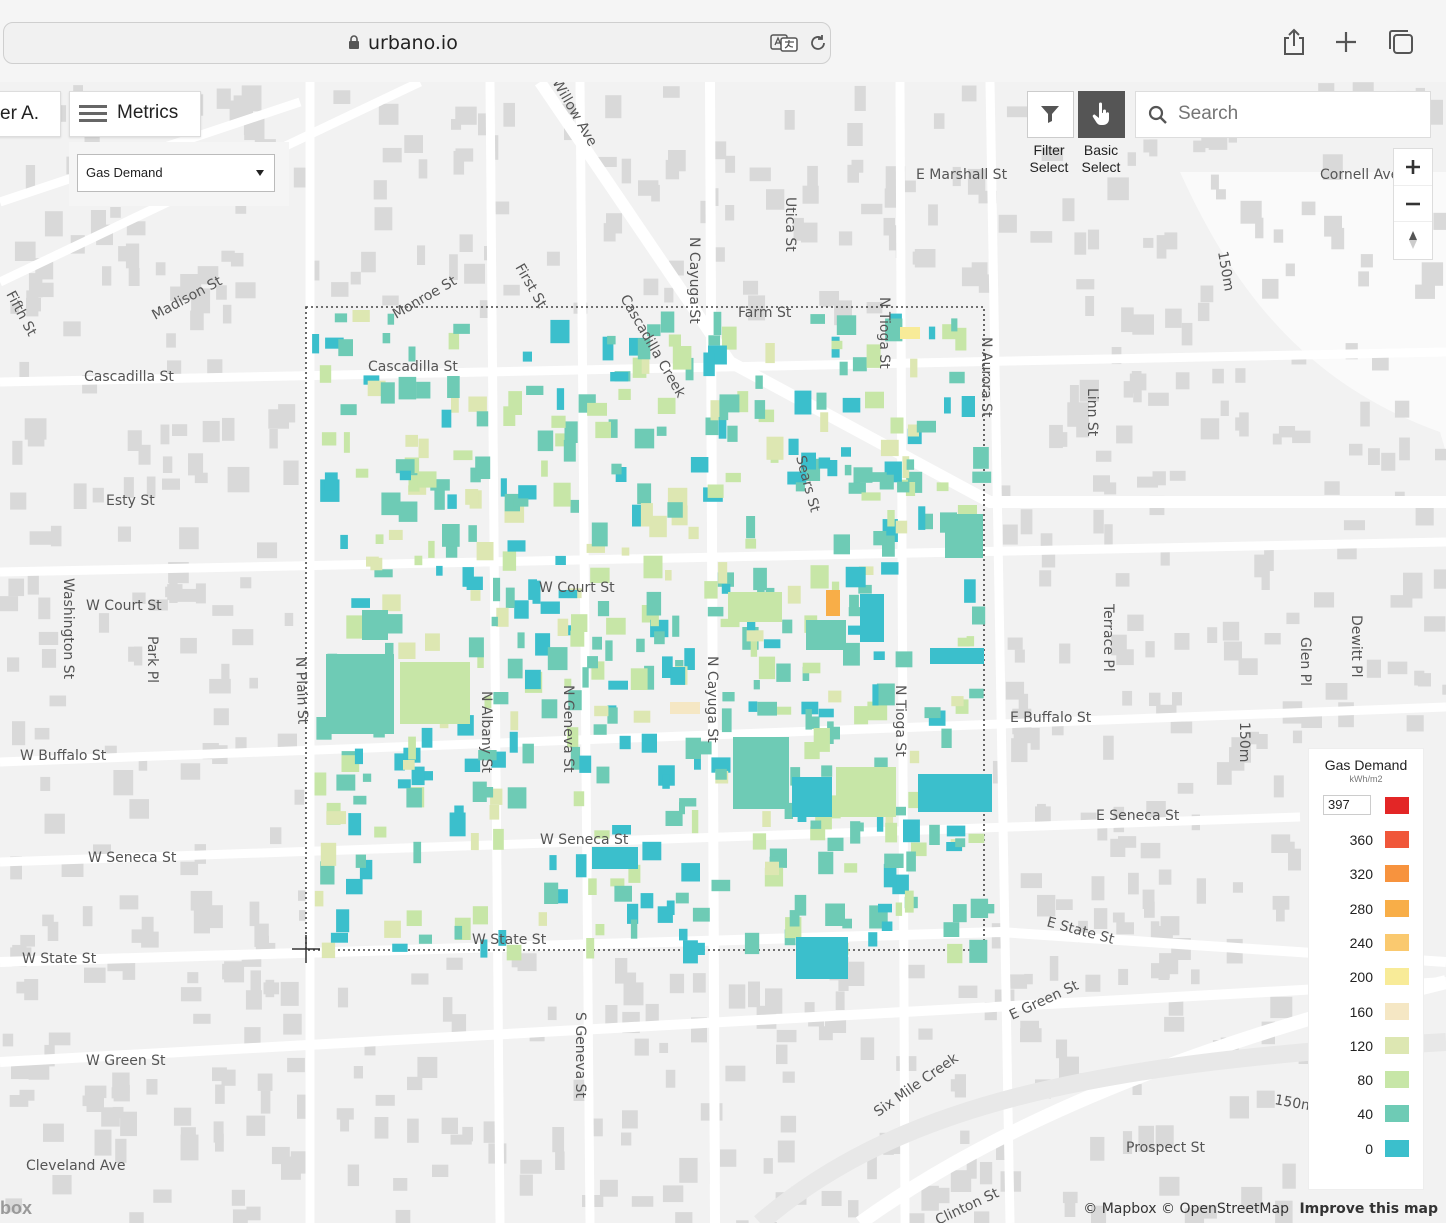  What do you see at coordinates (1413, 167) in the screenshot?
I see `zoom-in-button` at bounding box center [1413, 167].